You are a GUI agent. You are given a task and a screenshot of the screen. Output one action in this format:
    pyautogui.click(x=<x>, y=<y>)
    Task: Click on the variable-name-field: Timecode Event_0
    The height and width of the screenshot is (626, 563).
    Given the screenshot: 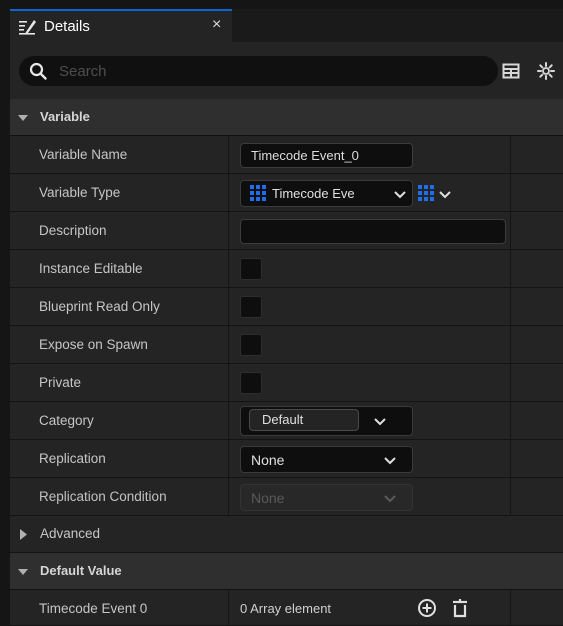 What is the action you would take?
    pyautogui.click(x=326, y=155)
    